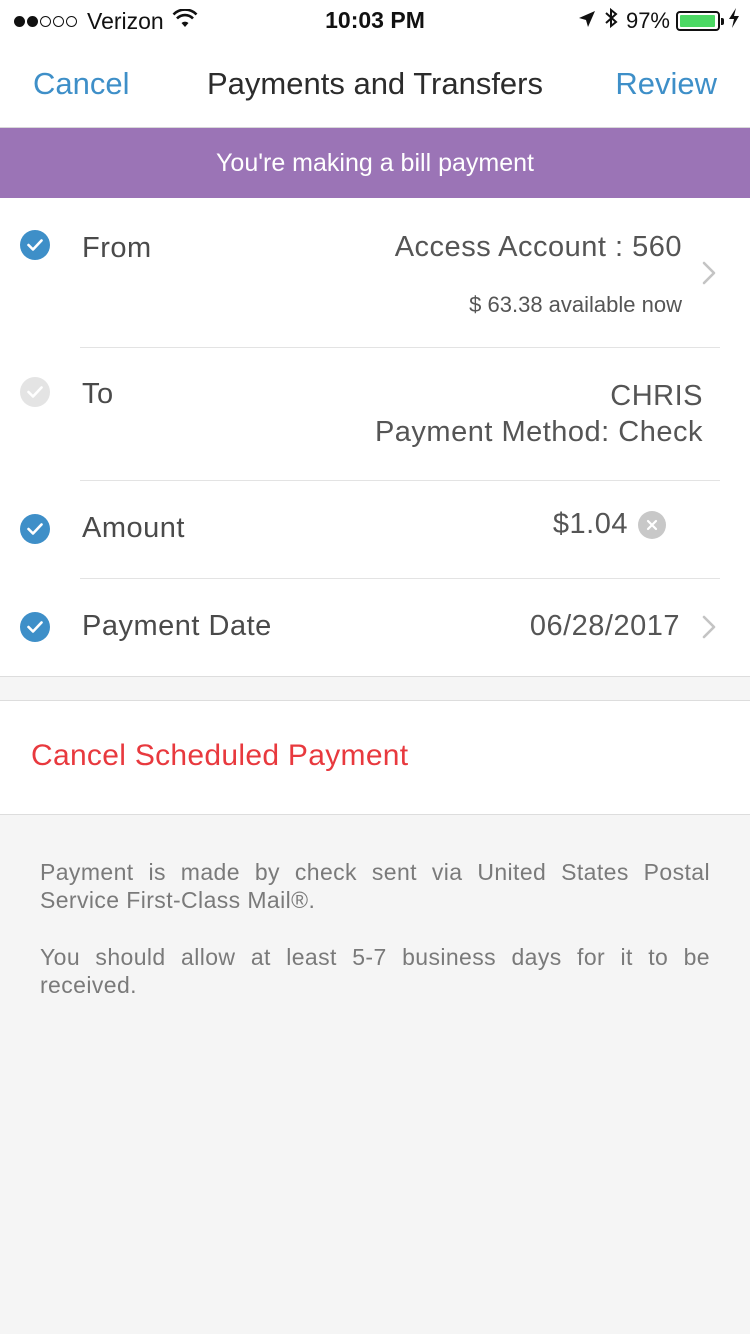 The width and height of the screenshot is (750, 1334). What do you see at coordinates (587, 21) in the screenshot?
I see `location-icon` at bounding box center [587, 21].